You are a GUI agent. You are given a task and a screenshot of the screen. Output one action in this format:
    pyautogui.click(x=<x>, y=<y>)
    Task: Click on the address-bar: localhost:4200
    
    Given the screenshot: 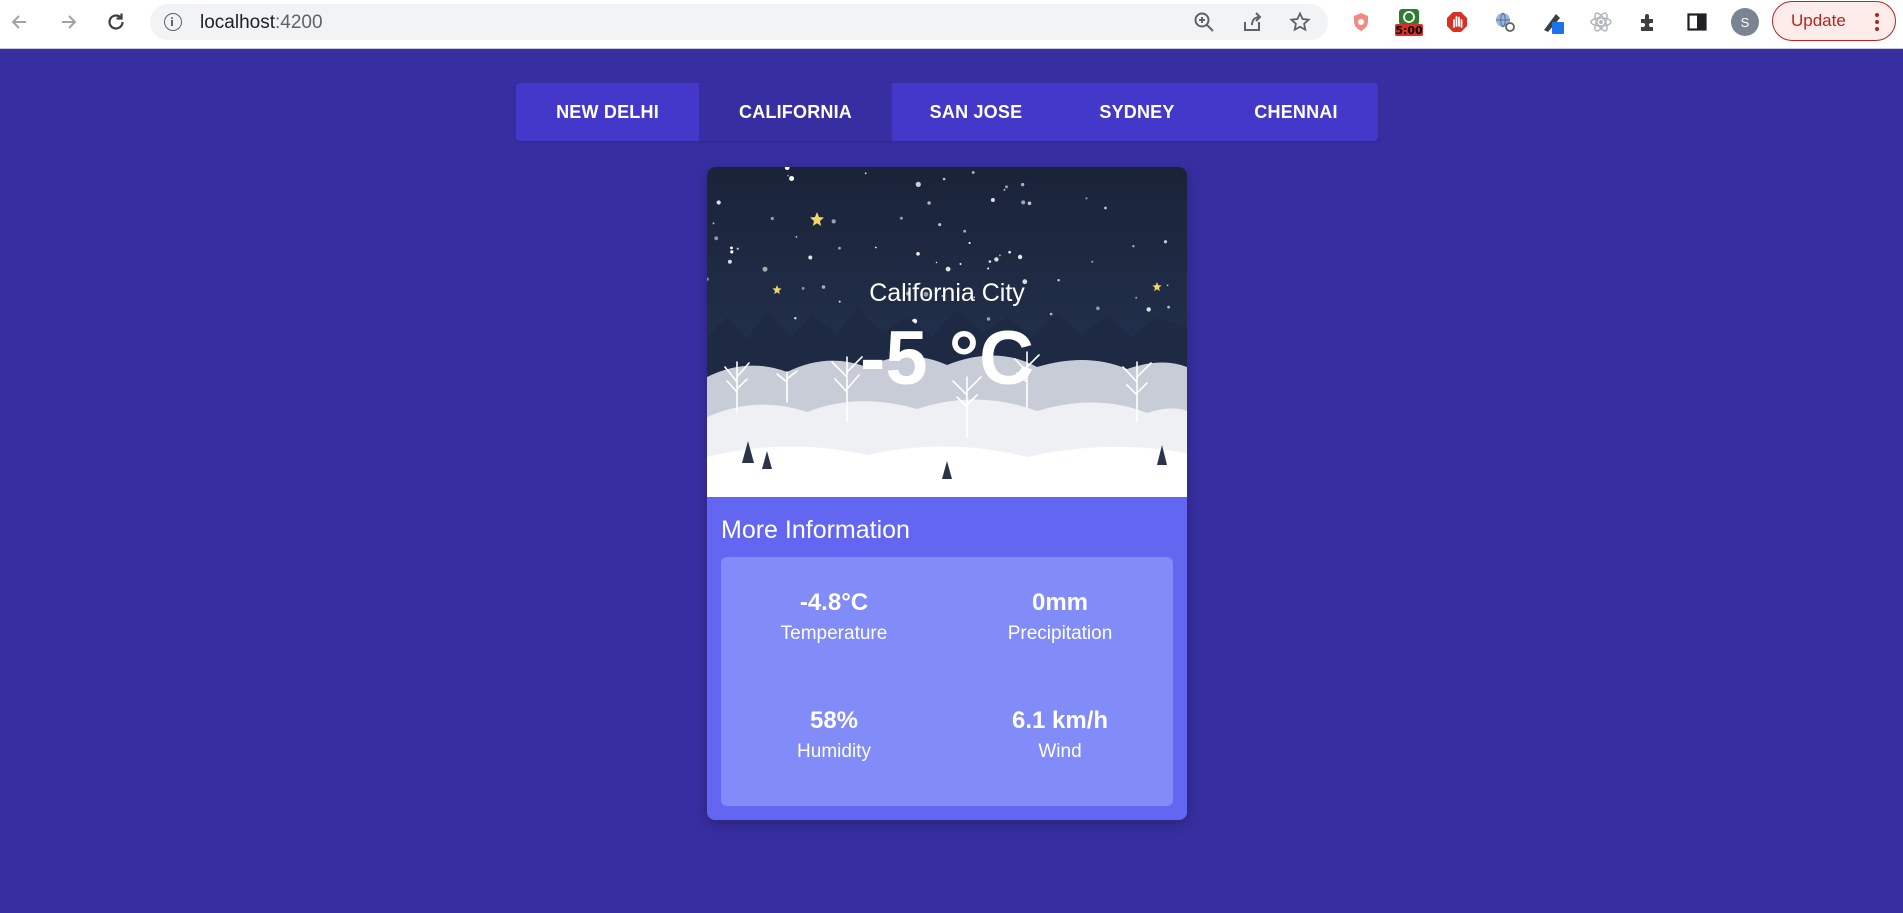 What is the action you would take?
    pyautogui.click(x=739, y=22)
    